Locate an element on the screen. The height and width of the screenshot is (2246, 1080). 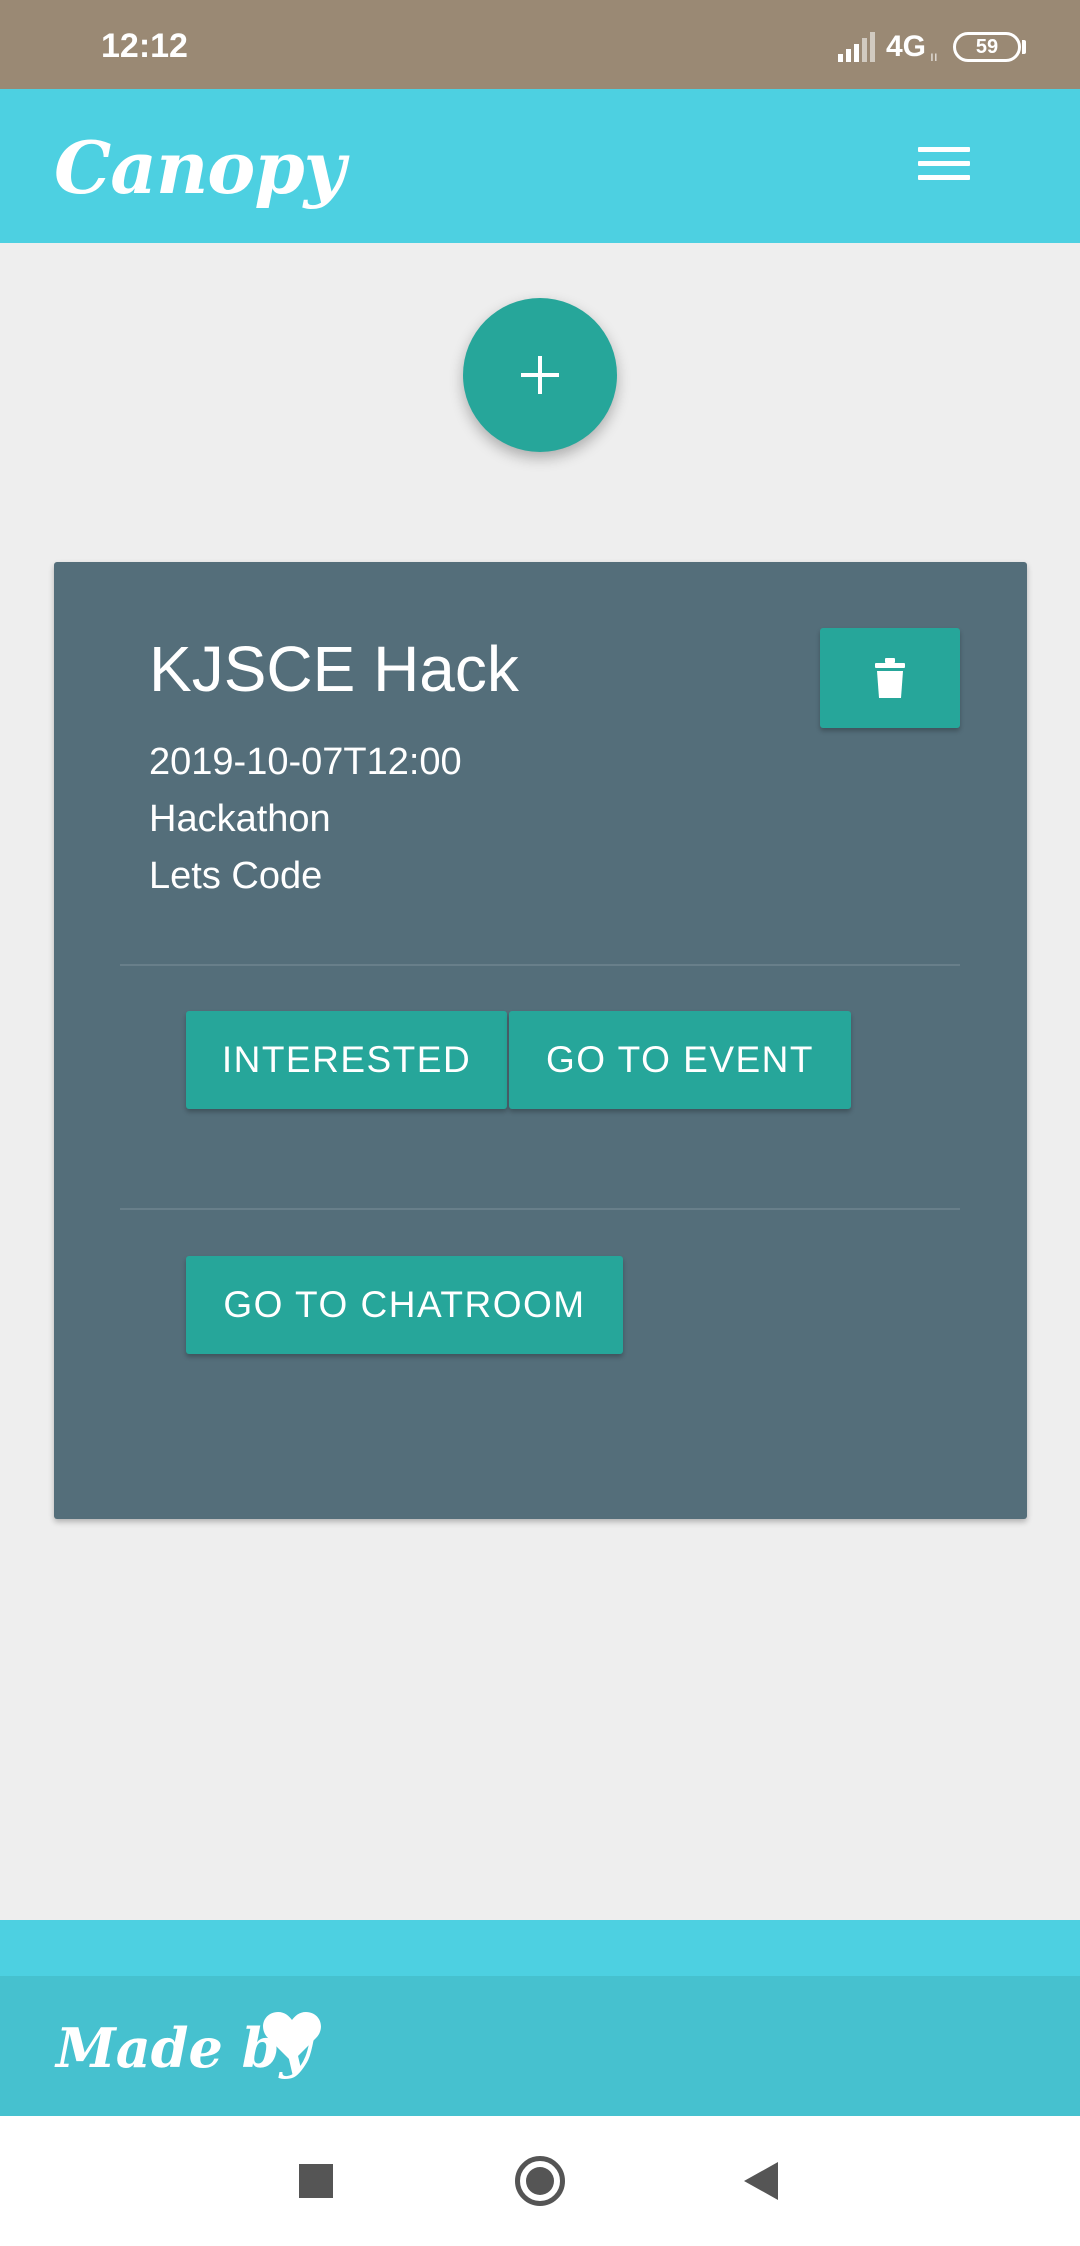
recents-icon is located at coordinates (316, 2181).